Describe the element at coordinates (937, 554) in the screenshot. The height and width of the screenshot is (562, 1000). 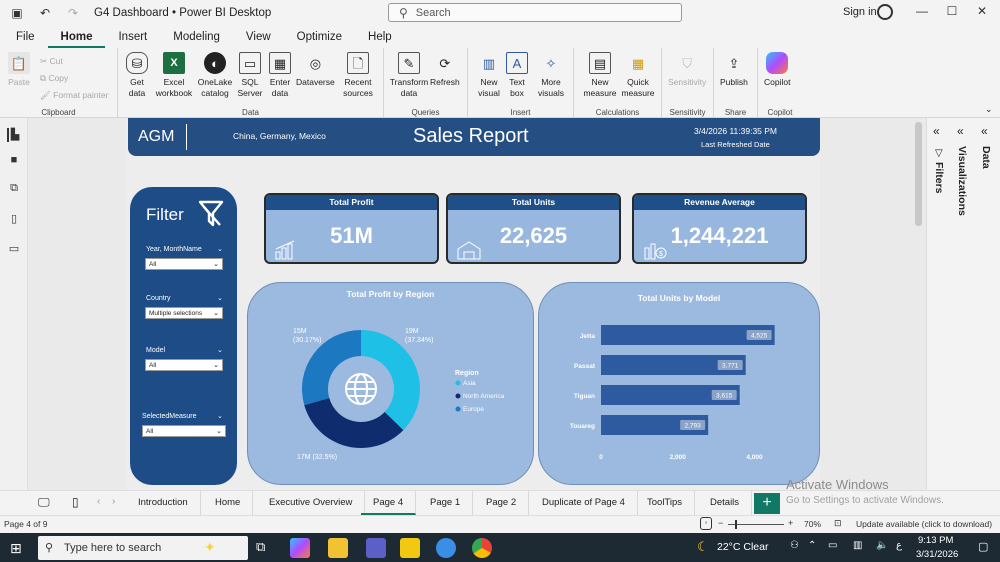
I see `clock-date: 3/31/2026` at that location.